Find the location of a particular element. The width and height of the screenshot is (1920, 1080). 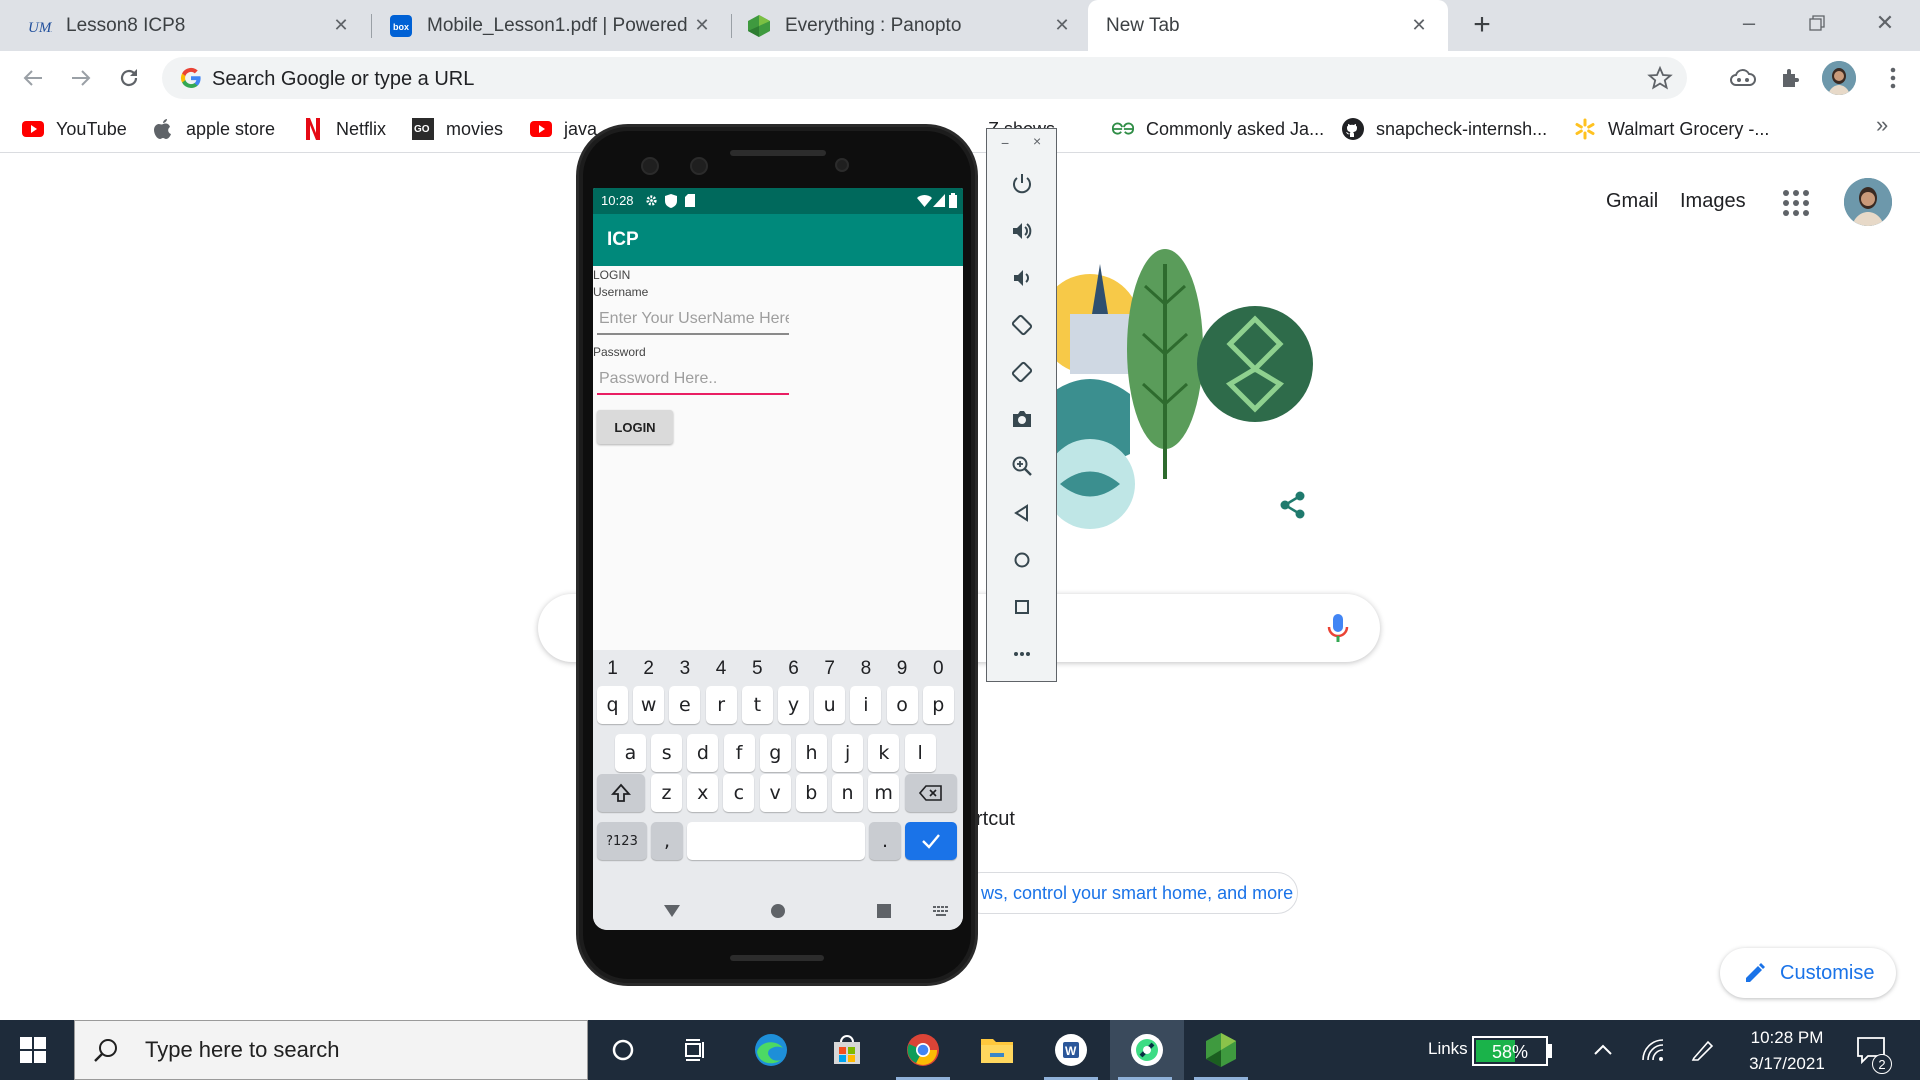

username-input: Enter Your UserName Here is located at coordinates (693, 319).